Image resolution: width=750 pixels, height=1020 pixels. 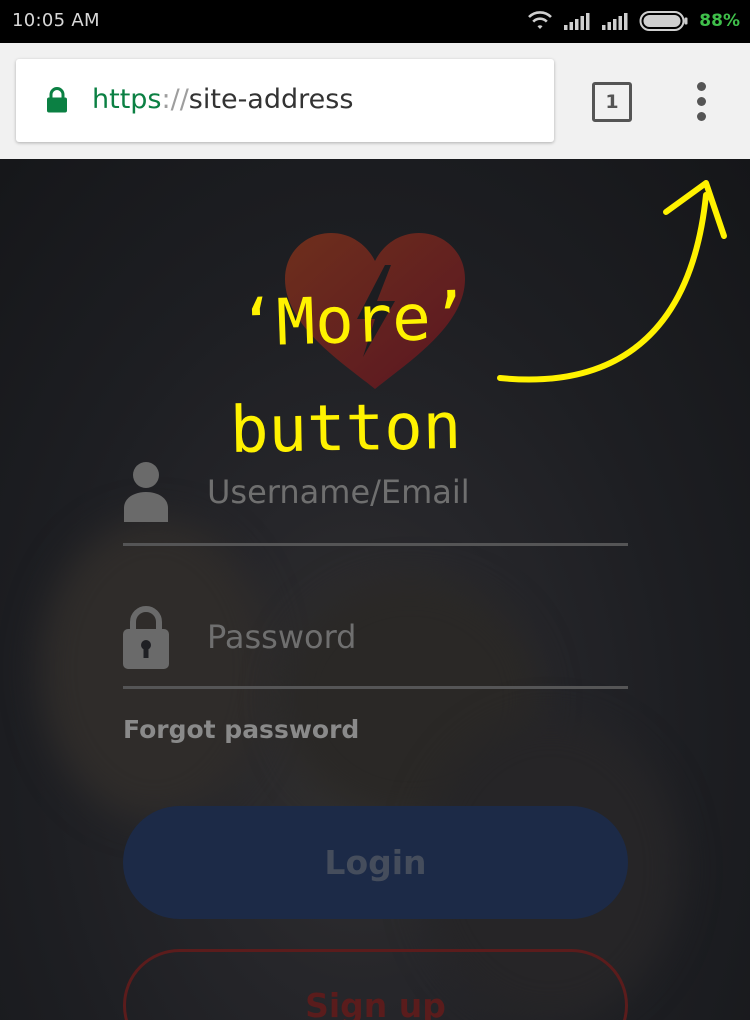 I want to click on signup-button: Sign up, so click(x=375, y=984).